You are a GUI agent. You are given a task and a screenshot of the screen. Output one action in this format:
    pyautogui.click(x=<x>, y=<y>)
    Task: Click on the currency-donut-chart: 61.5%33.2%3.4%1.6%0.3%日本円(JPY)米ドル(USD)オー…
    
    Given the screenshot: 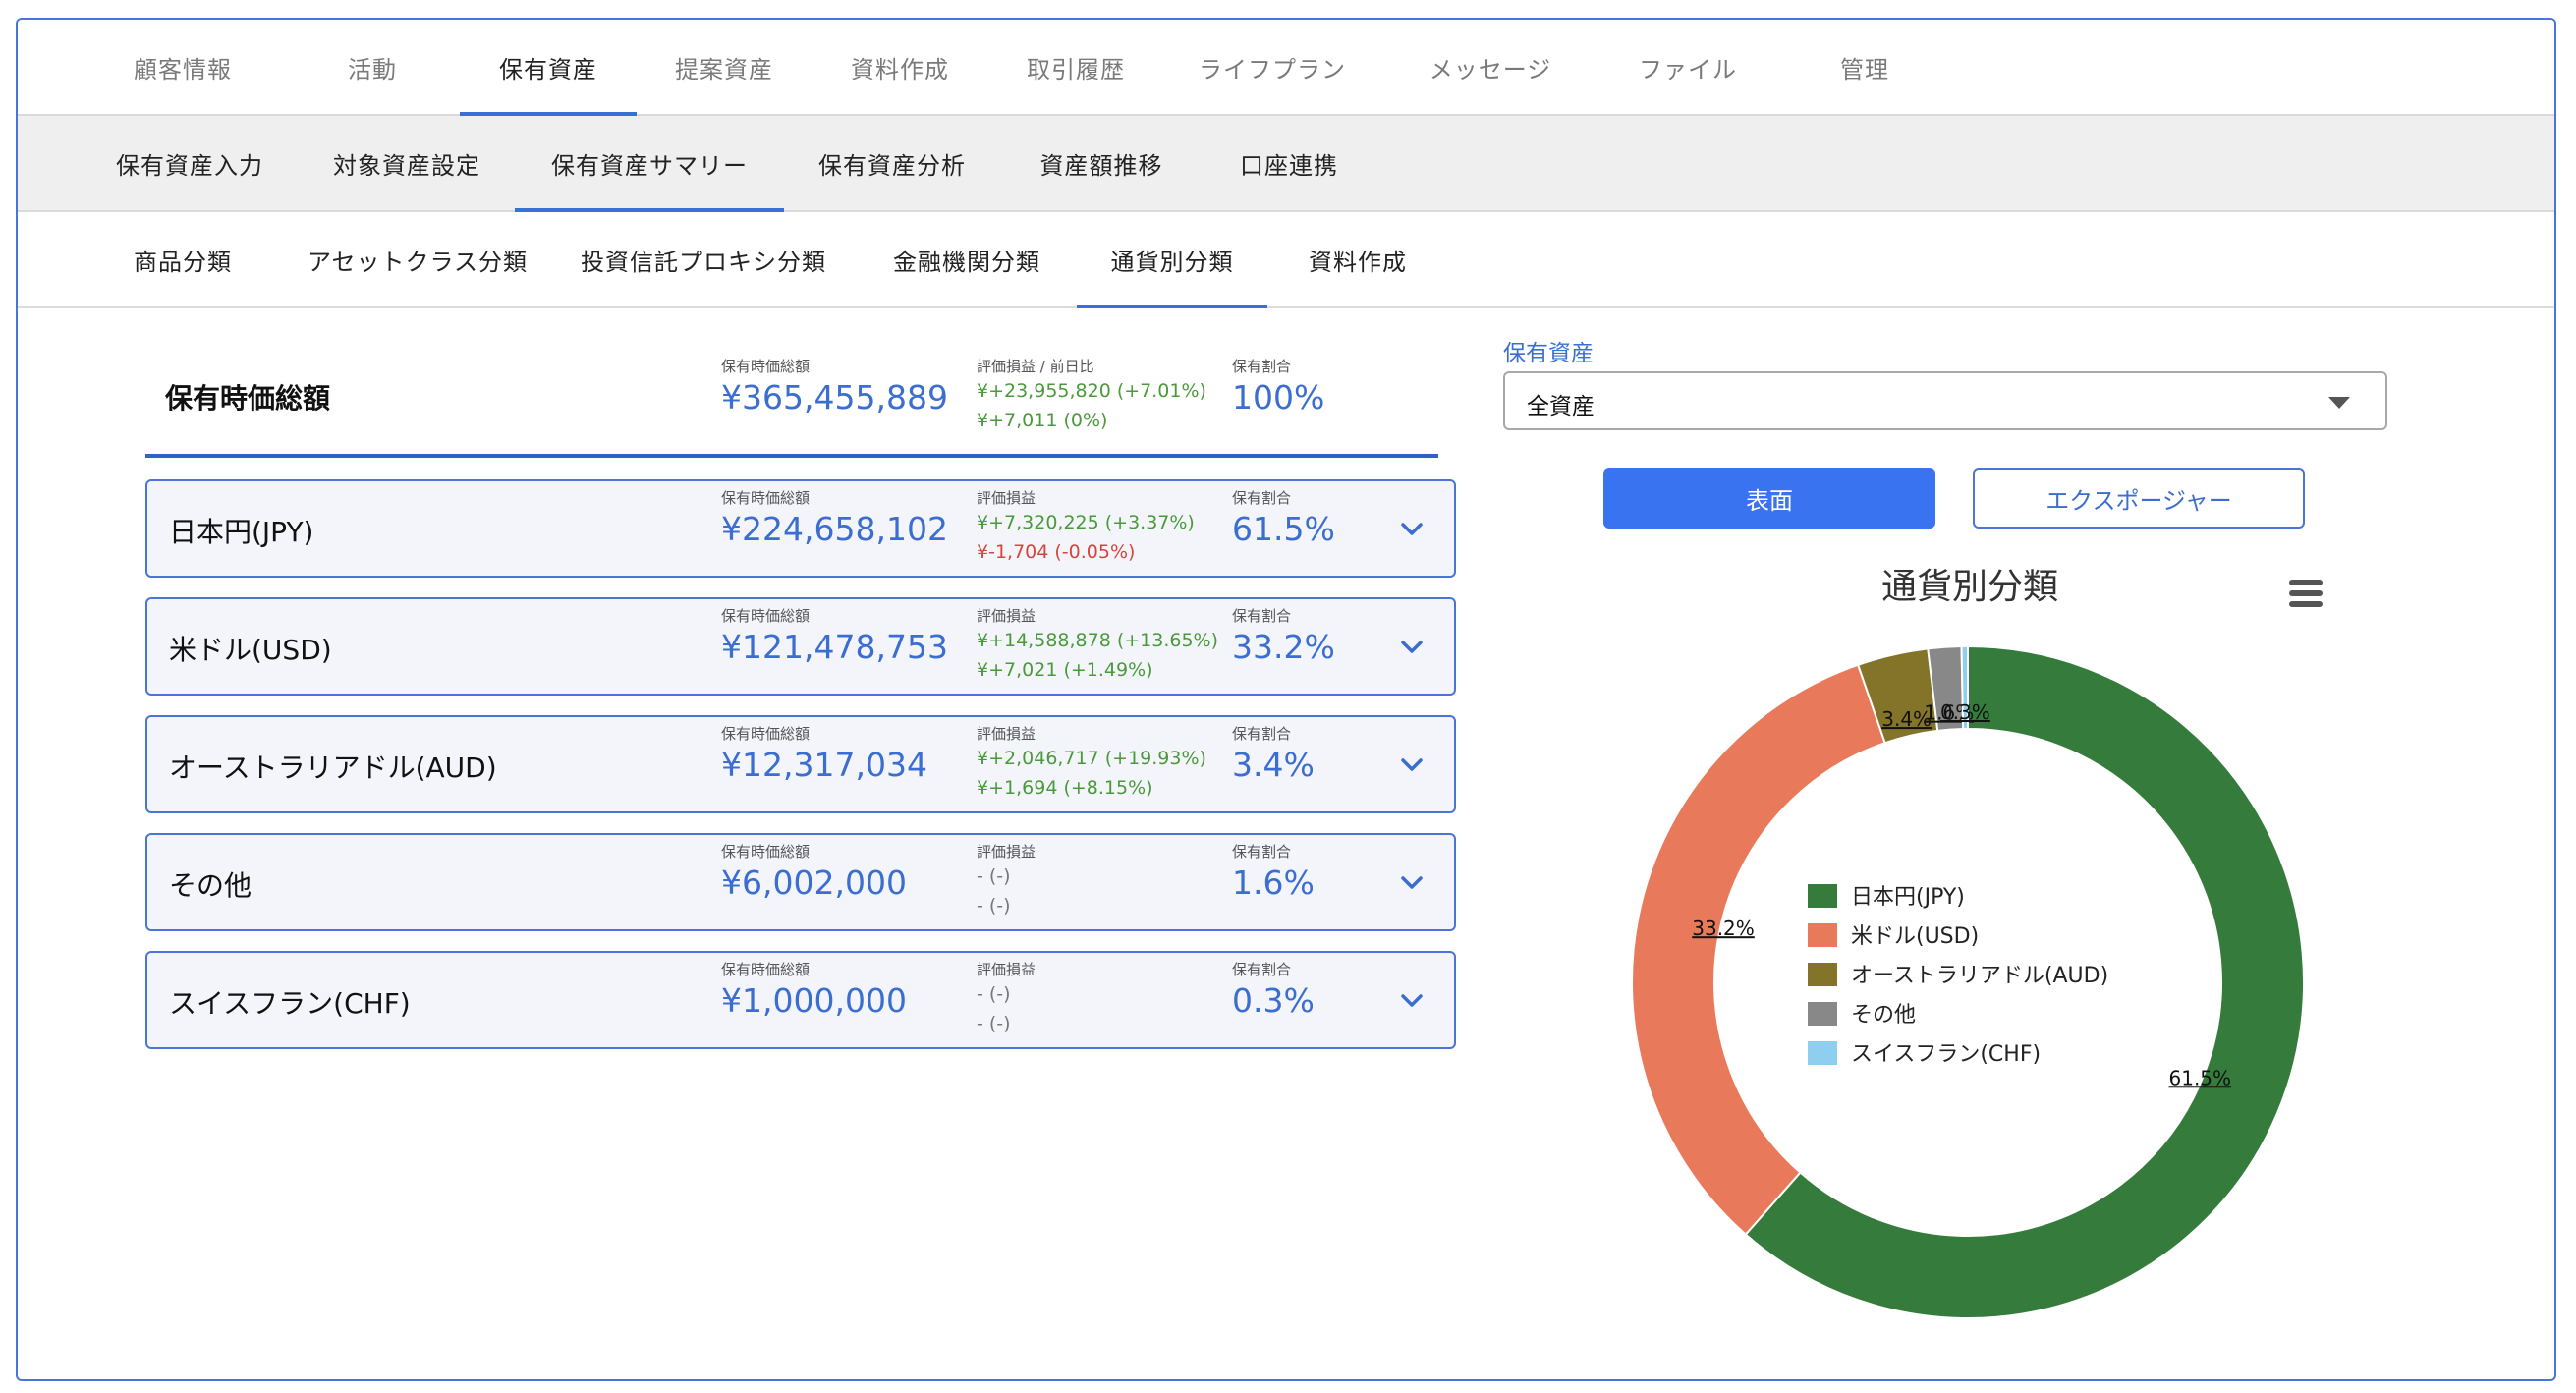 What is the action you would take?
    pyautogui.click(x=1968, y=982)
    